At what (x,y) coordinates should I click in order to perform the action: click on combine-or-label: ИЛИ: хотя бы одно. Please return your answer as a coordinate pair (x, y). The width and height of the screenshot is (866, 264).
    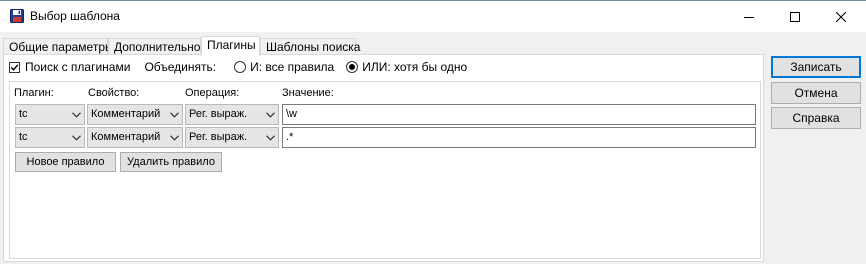
    Looking at the image, I should click on (414, 67).